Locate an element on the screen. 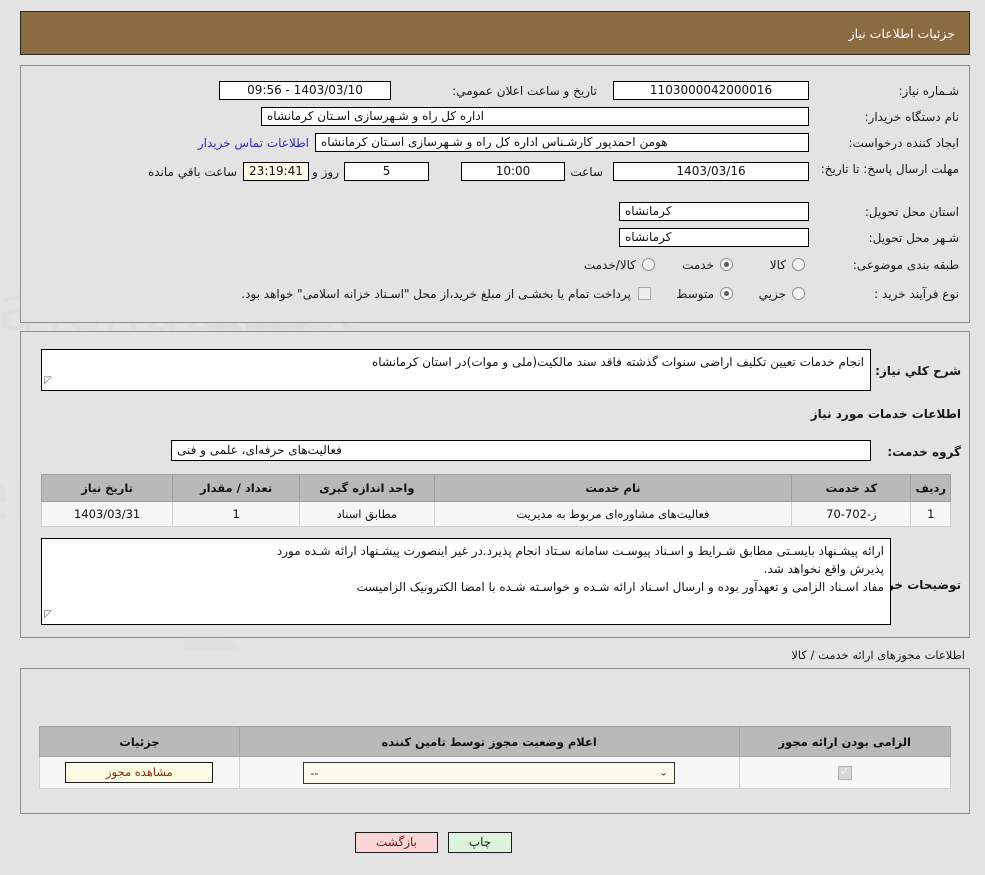  buyer-contact-link: اطلاعات تماس خریدار is located at coordinates (253, 143).